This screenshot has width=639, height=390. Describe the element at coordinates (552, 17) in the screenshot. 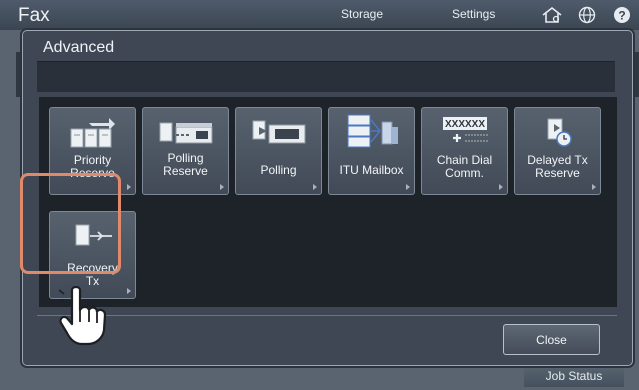

I see `home-icon` at that location.